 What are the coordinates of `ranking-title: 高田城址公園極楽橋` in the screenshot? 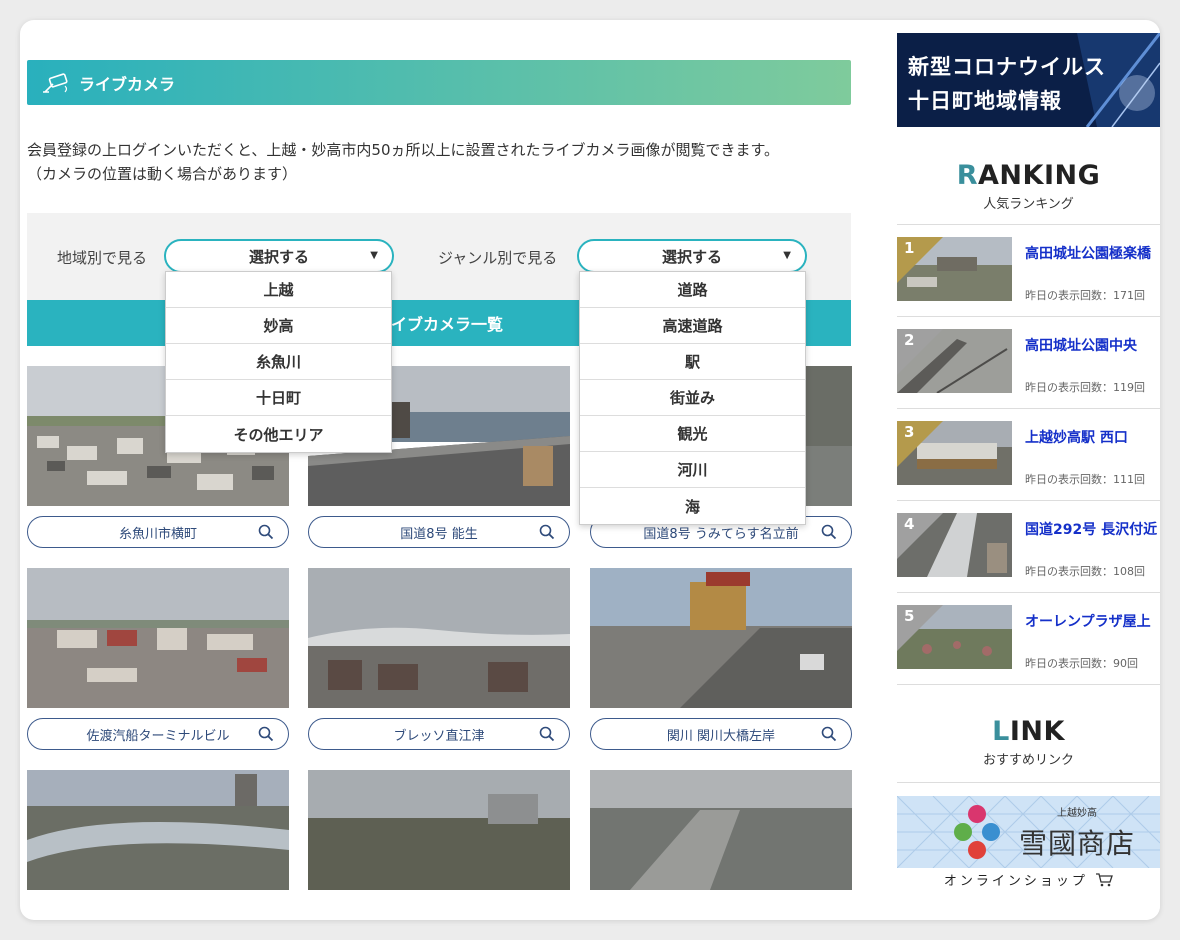 It's located at (1092, 253).